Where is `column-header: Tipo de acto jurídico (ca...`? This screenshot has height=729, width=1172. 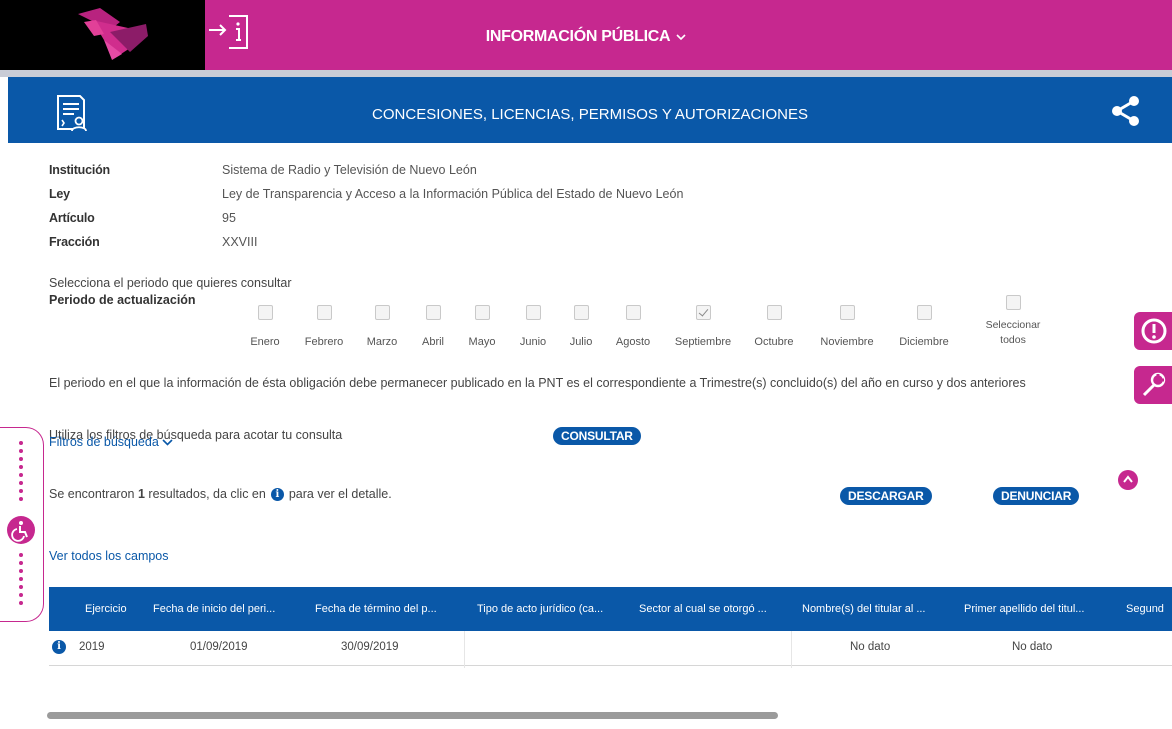
column-header: Tipo de acto jurídico (ca... is located at coordinates (540, 609).